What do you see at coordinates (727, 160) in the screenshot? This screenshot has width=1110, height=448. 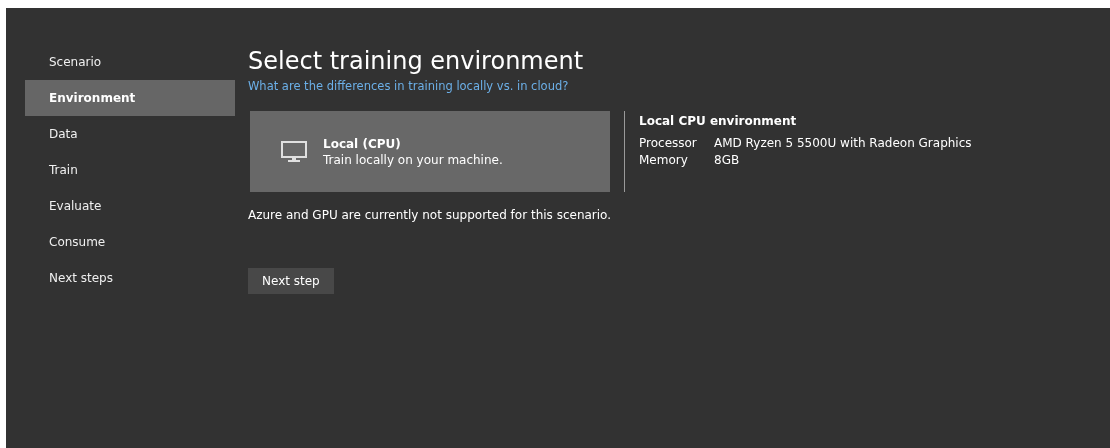 I see `detail-value: 8GB` at bounding box center [727, 160].